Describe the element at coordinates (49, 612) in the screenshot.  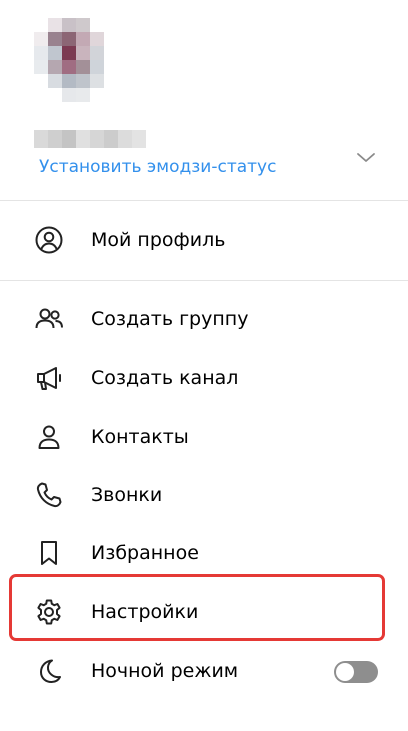
I see `gear-icon` at that location.